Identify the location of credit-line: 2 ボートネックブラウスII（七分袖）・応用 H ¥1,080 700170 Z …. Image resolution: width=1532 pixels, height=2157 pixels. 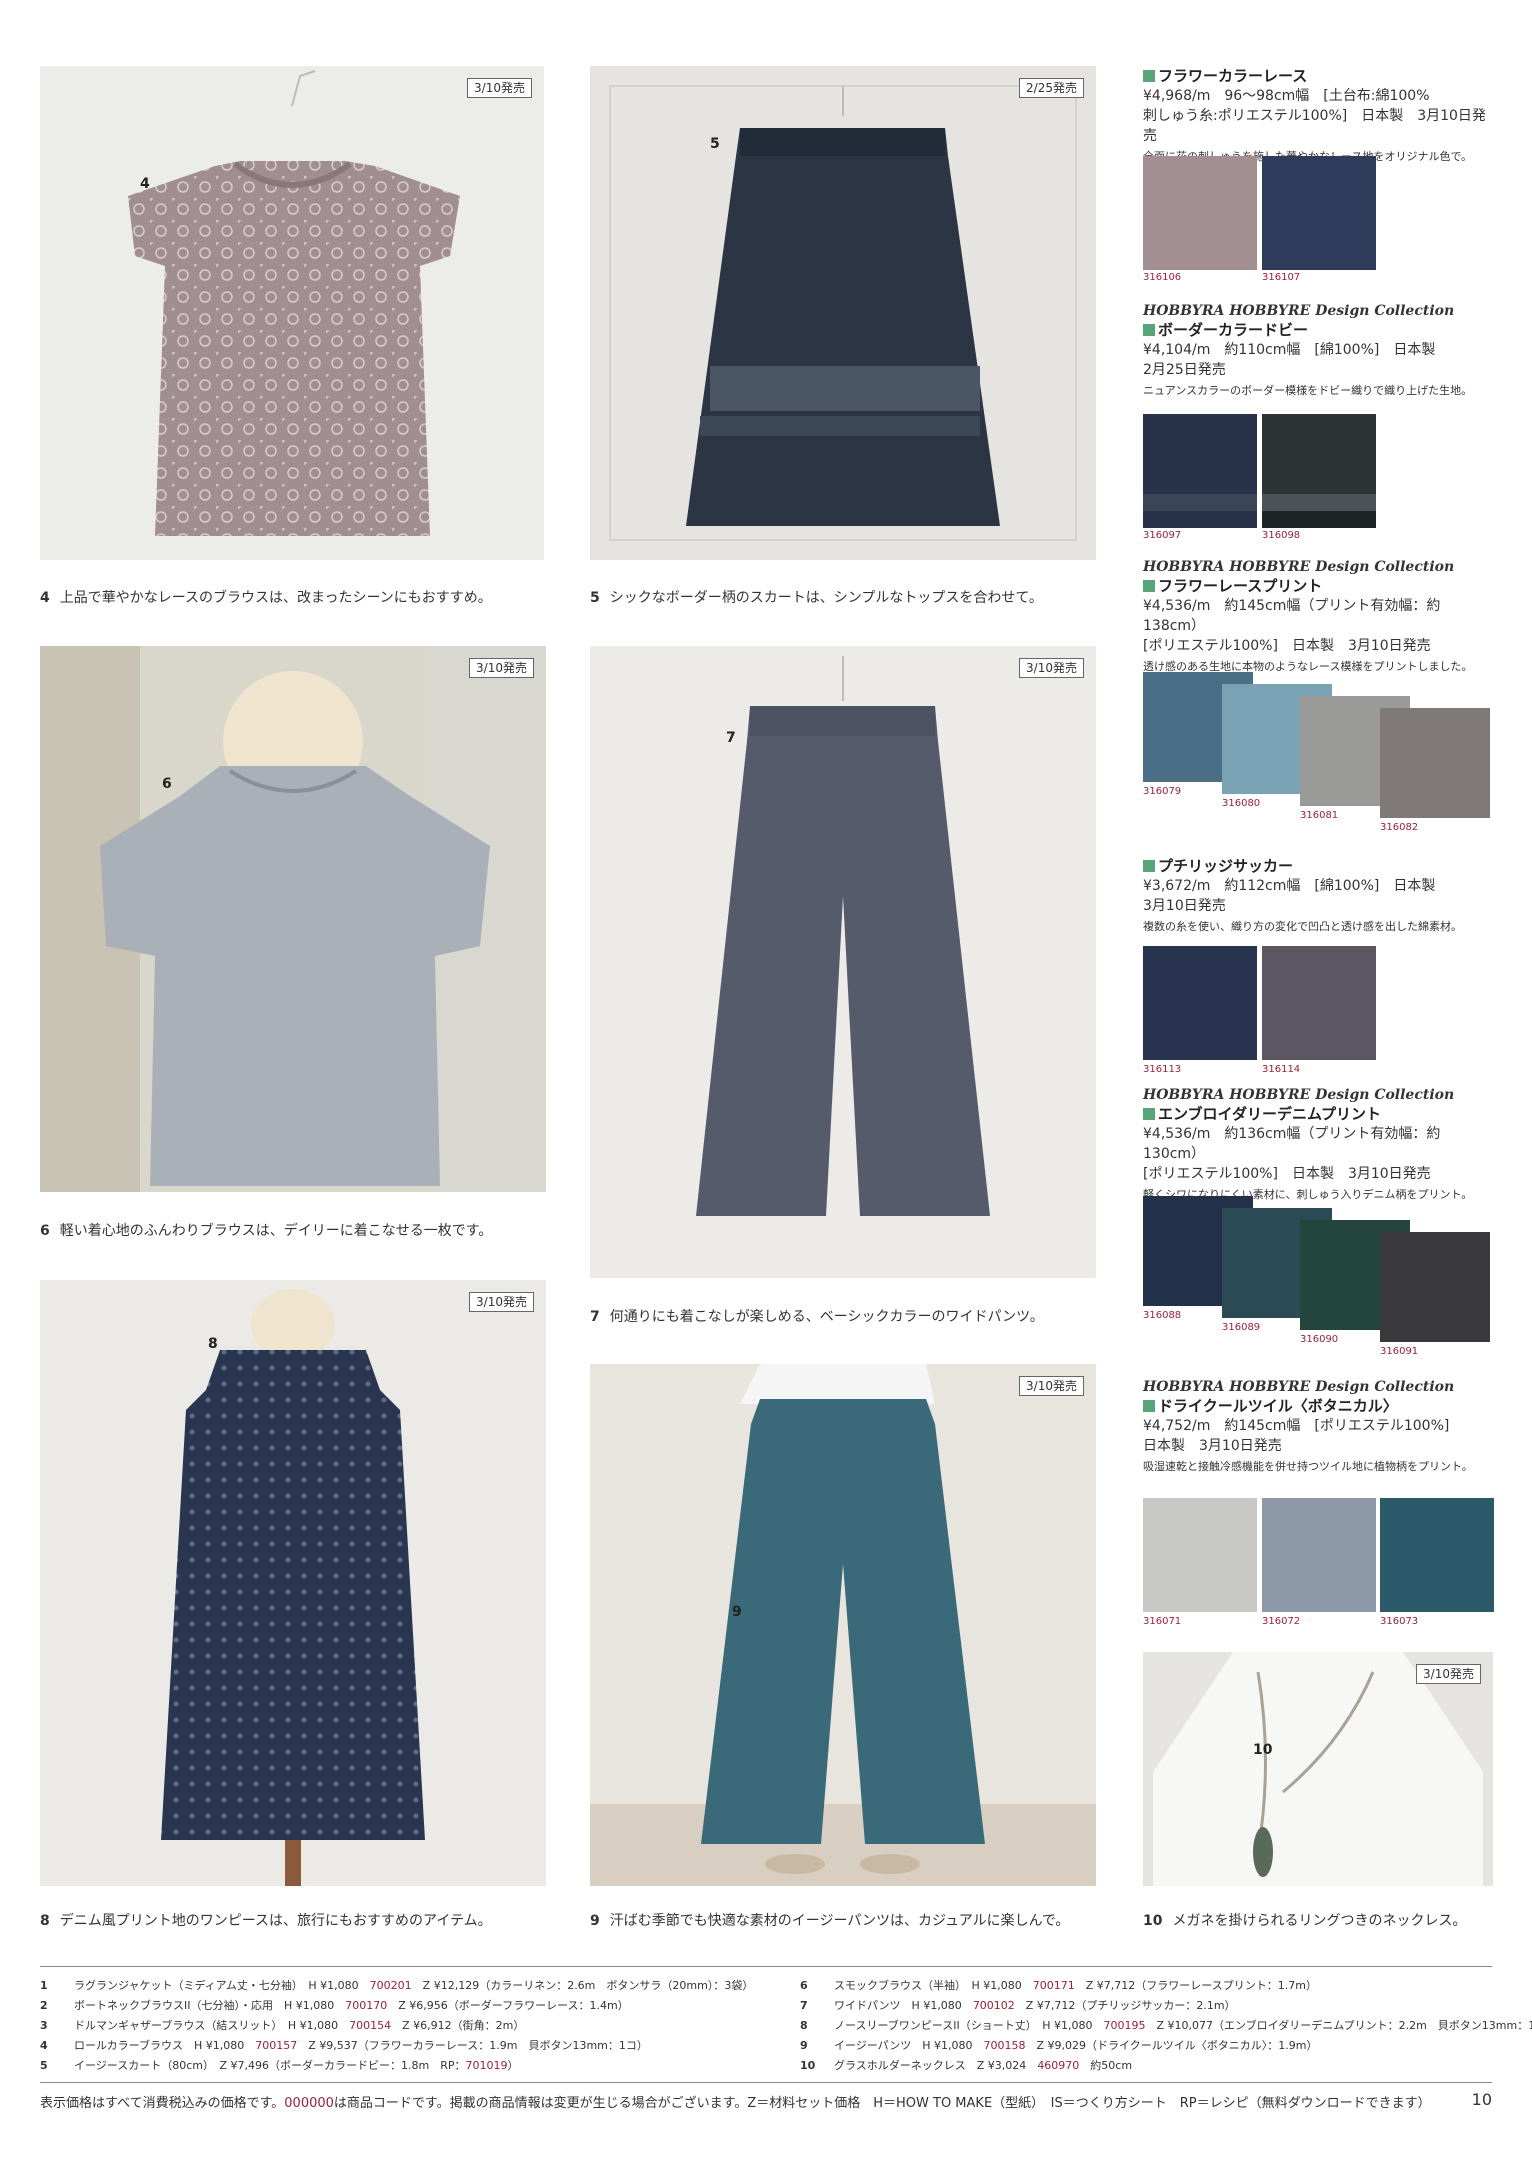
(334, 2005).